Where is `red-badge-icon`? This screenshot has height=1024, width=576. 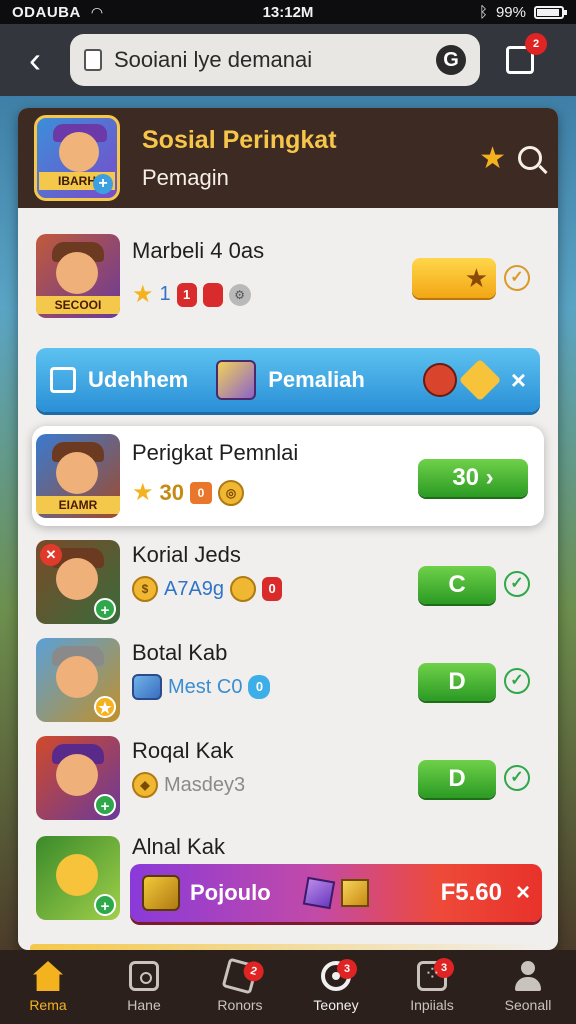
red-badge-icon is located at coordinates (212, 294).